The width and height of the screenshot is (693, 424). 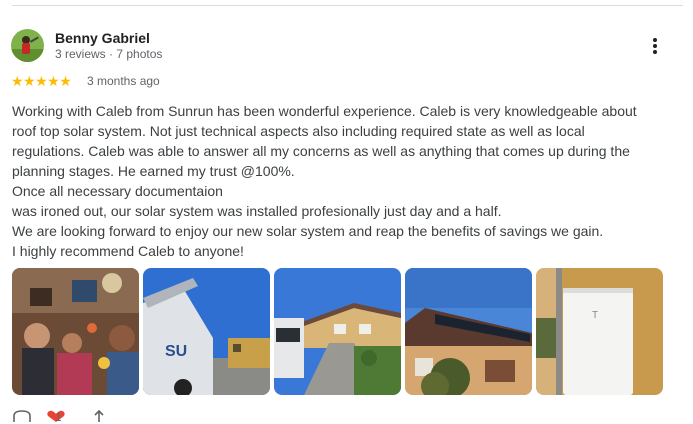 I want to click on review-photo-group, so click(x=75, y=331).